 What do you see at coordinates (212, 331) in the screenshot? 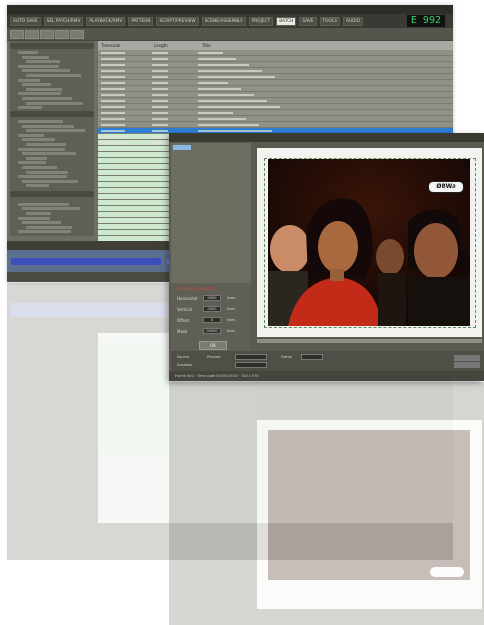
I see `prop-value-field: 00000` at bounding box center [212, 331].